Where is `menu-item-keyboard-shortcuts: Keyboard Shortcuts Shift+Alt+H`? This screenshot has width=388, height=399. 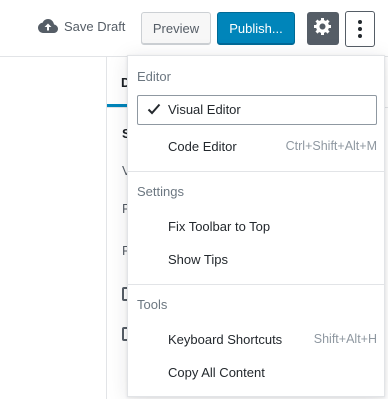
menu-item-keyboard-shortcuts: Keyboard Shortcuts Shift+Alt+H is located at coordinates (257, 340).